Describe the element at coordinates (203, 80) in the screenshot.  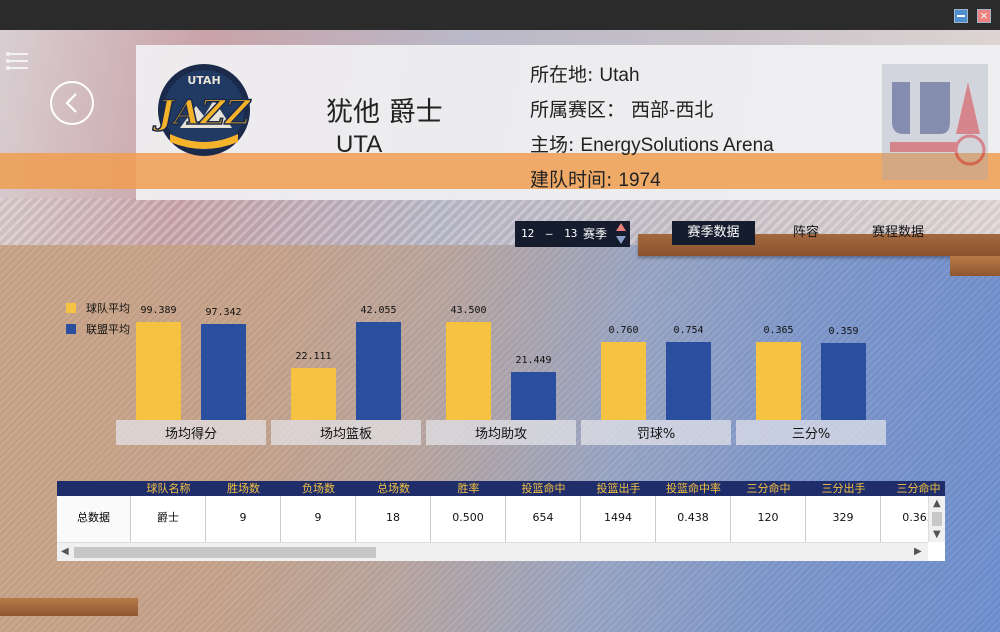
I see `logo-text-top: UTAH` at that location.